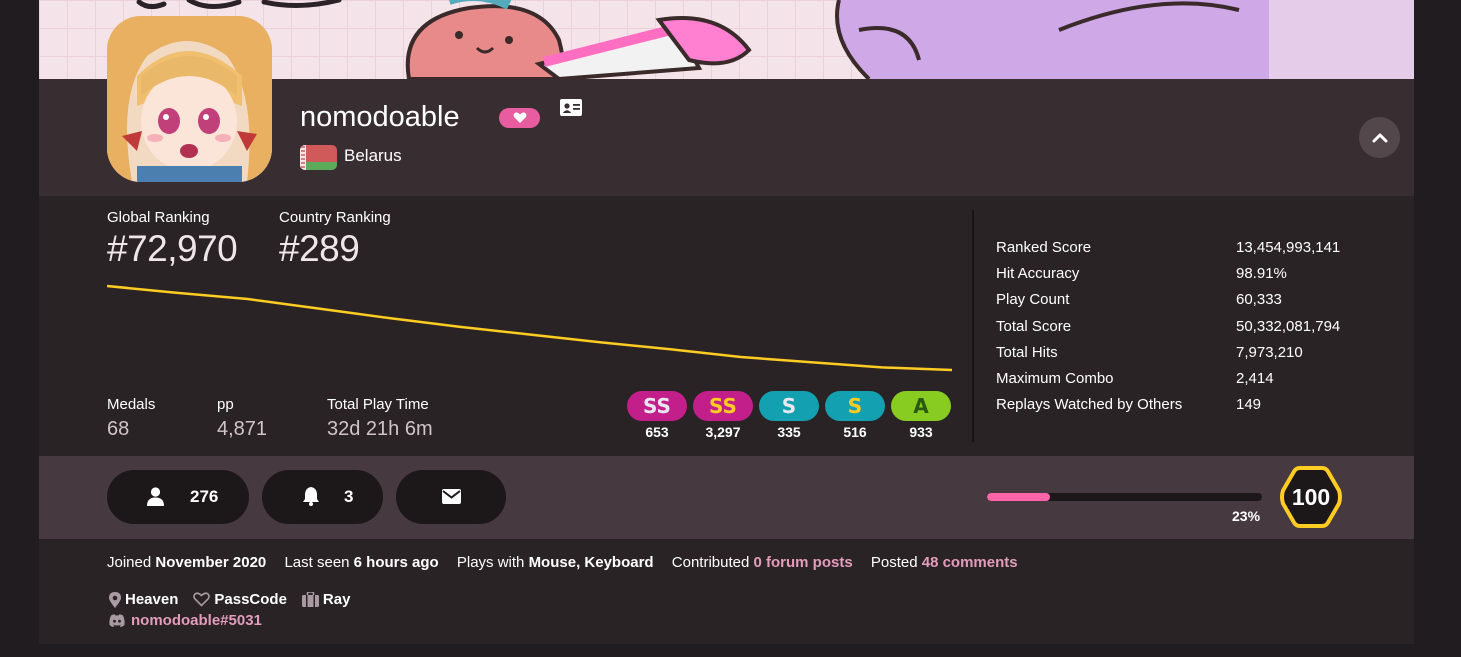  I want to click on rank-history-line, so click(529, 328).